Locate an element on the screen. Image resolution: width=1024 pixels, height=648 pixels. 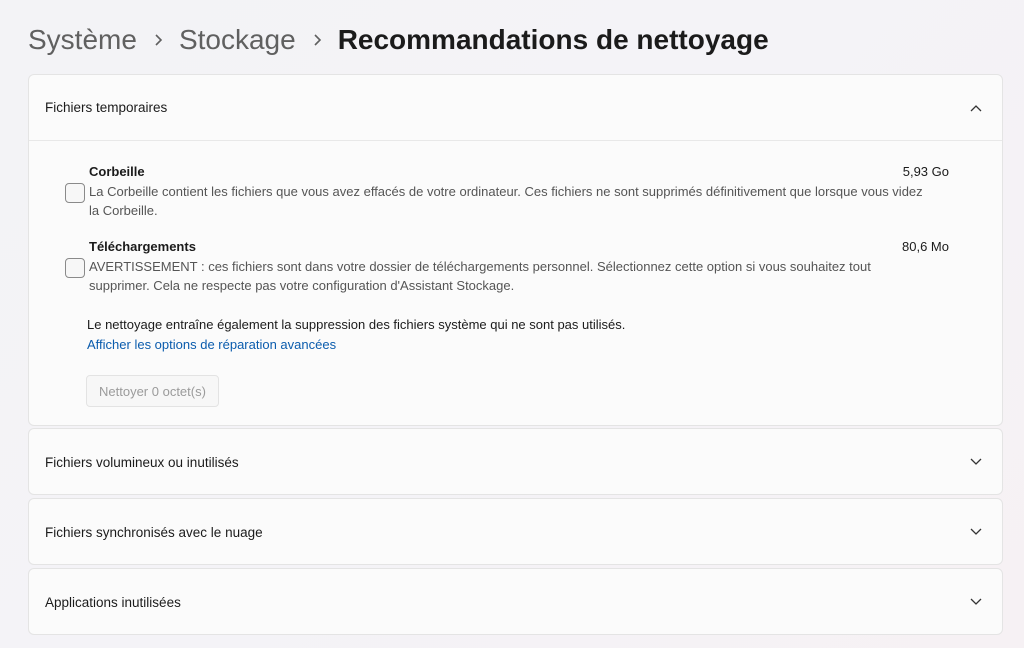
section-cloud-files-label: Fichiers synchronisés avec le nuage is located at coordinates (154, 532).